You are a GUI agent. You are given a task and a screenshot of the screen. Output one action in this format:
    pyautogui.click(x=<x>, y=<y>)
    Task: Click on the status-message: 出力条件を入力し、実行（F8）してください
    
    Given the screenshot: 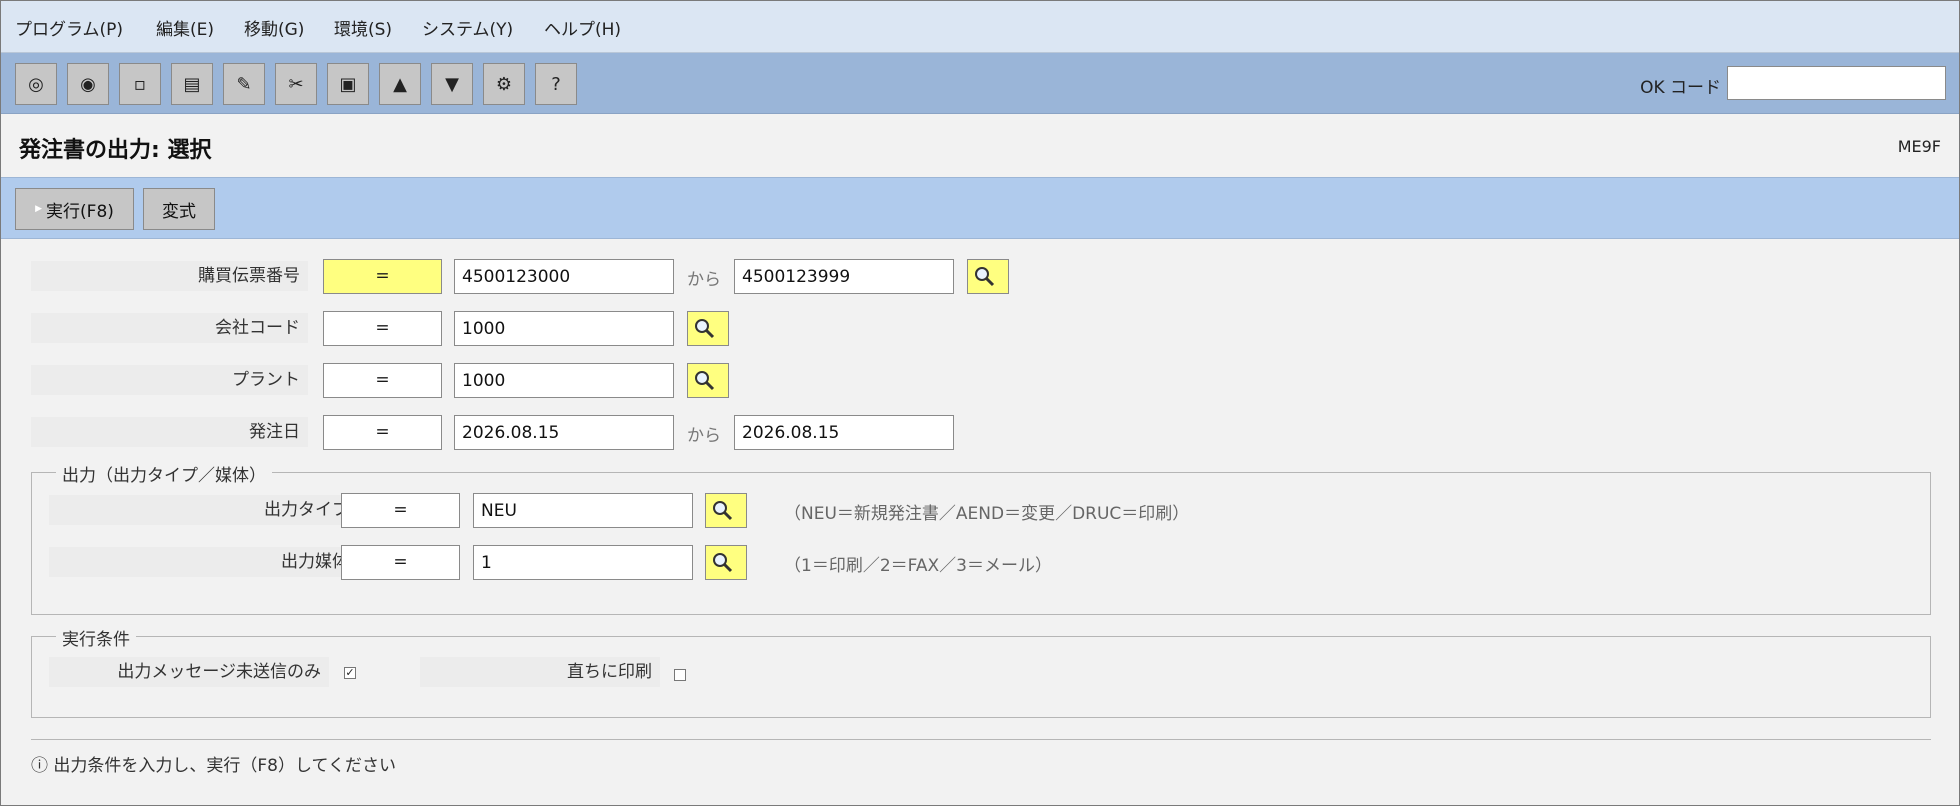 What is the action you would take?
    pyautogui.click(x=224, y=766)
    